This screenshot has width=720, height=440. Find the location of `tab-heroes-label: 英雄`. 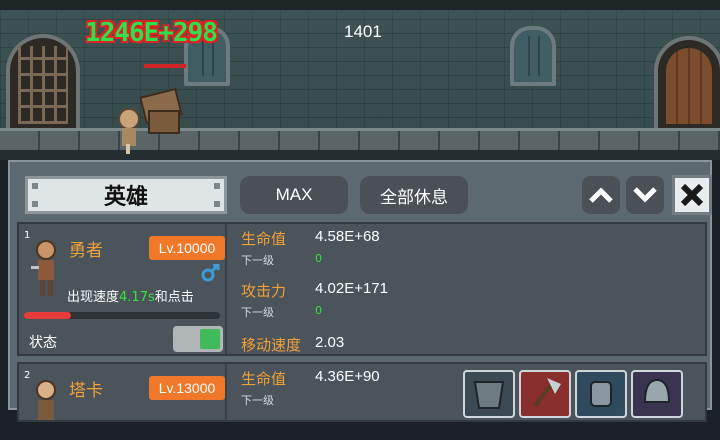

tab-heroes-label: 英雄 is located at coordinates (125, 196).